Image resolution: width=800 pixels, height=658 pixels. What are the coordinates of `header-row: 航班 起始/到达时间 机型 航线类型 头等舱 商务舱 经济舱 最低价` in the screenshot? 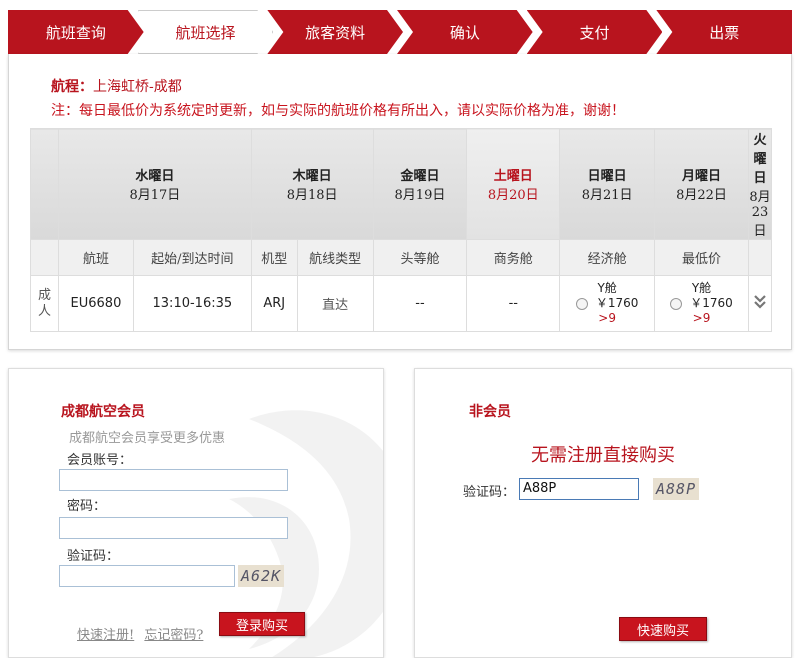 It's located at (401, 257).